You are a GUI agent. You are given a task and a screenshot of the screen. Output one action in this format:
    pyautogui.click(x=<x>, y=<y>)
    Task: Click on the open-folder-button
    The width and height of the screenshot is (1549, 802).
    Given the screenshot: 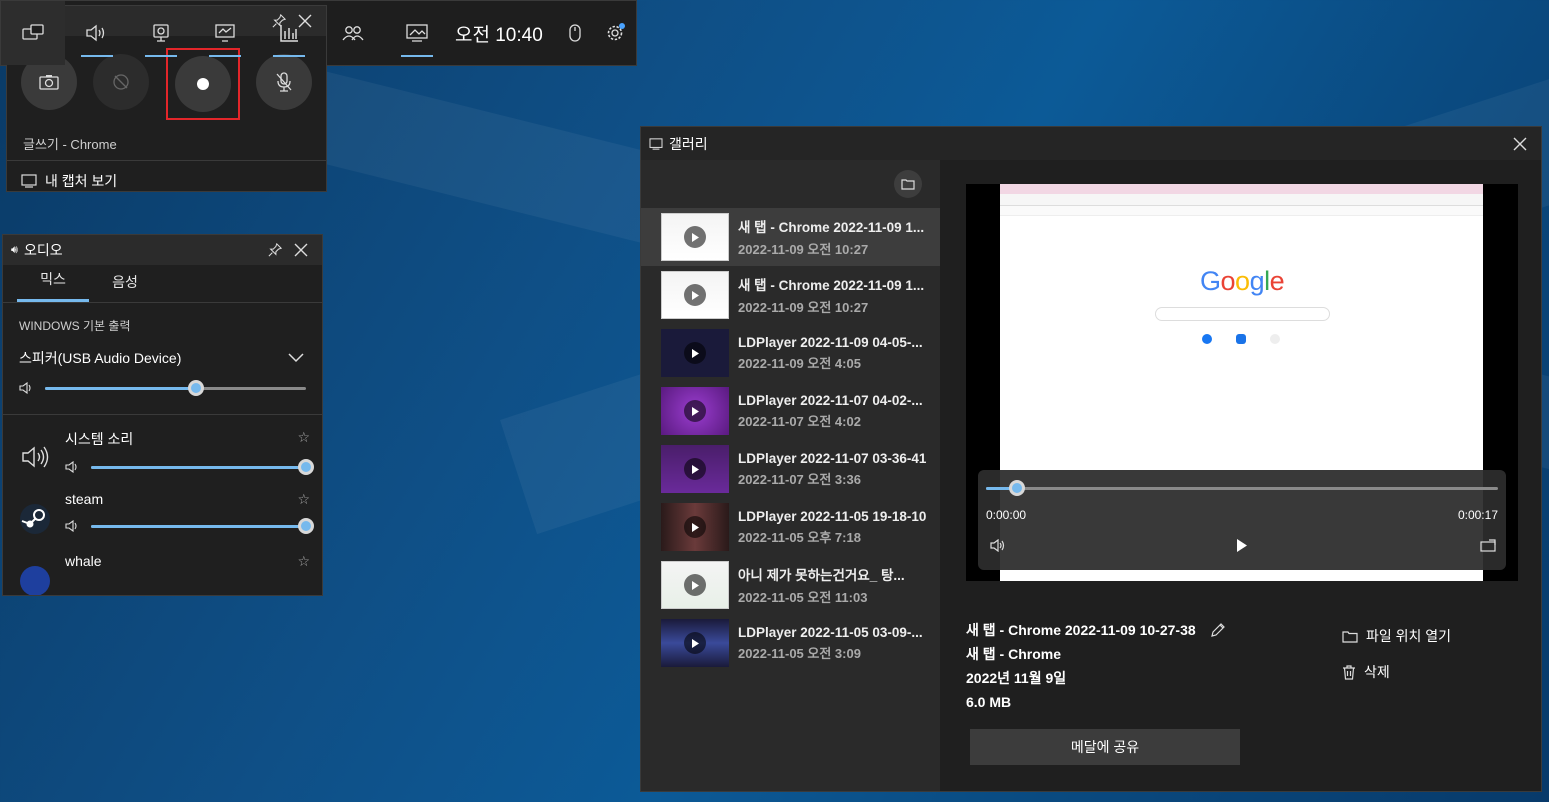 What is the action you would take?
    pyautogui.click(x=908, y=184)
    